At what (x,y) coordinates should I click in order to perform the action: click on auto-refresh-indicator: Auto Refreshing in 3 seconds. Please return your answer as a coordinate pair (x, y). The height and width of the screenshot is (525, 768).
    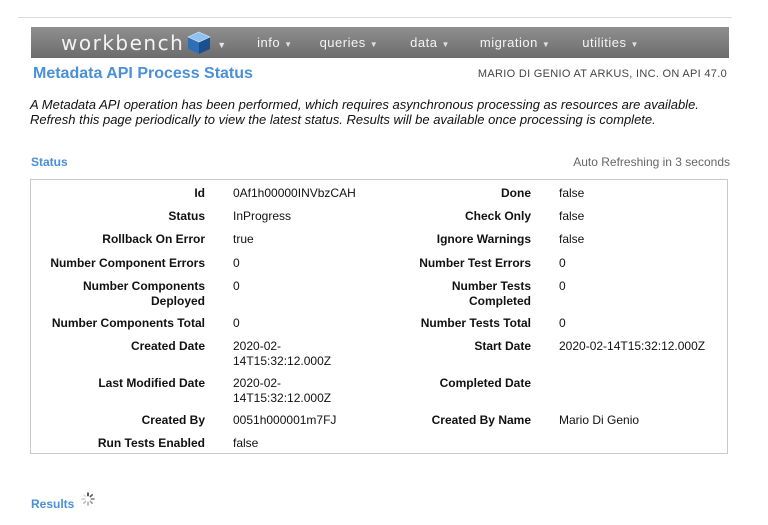
    Looking at the image, I should click on (651, 162).